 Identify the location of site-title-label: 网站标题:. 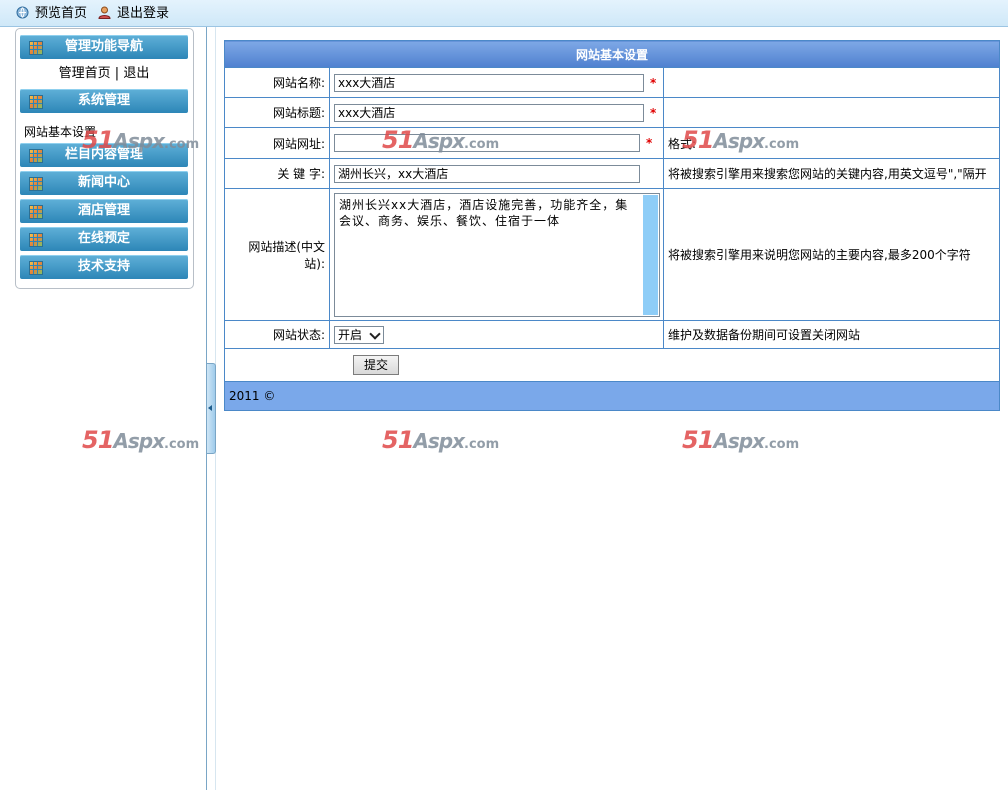
(277, 112).